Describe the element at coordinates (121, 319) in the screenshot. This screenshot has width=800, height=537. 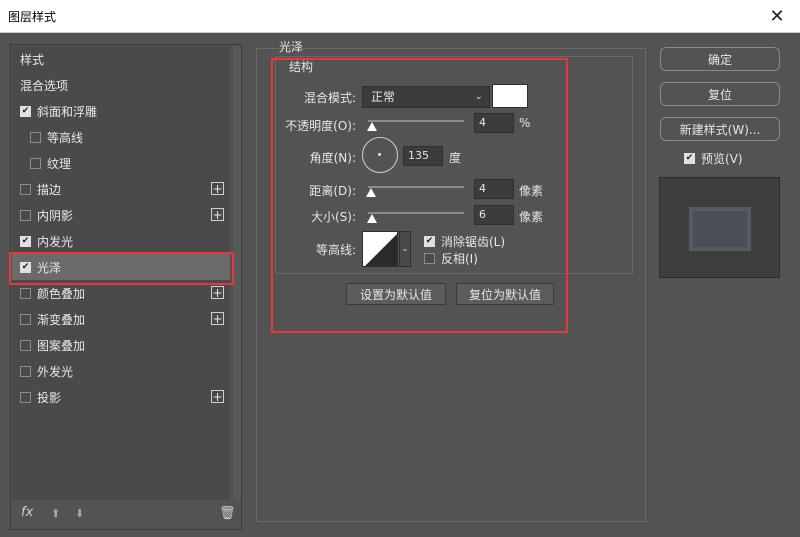
I see `style-item-row: 渐变叠加 +` at that location.